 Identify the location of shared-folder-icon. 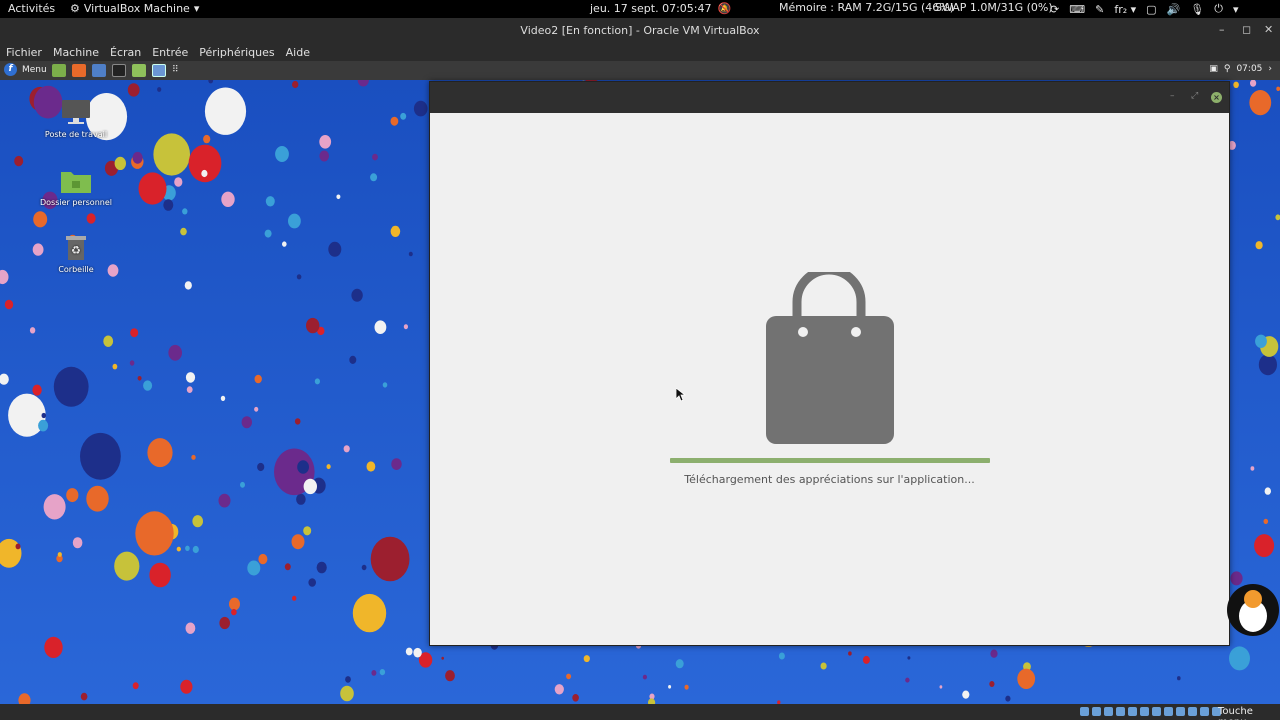
(1144, 711).